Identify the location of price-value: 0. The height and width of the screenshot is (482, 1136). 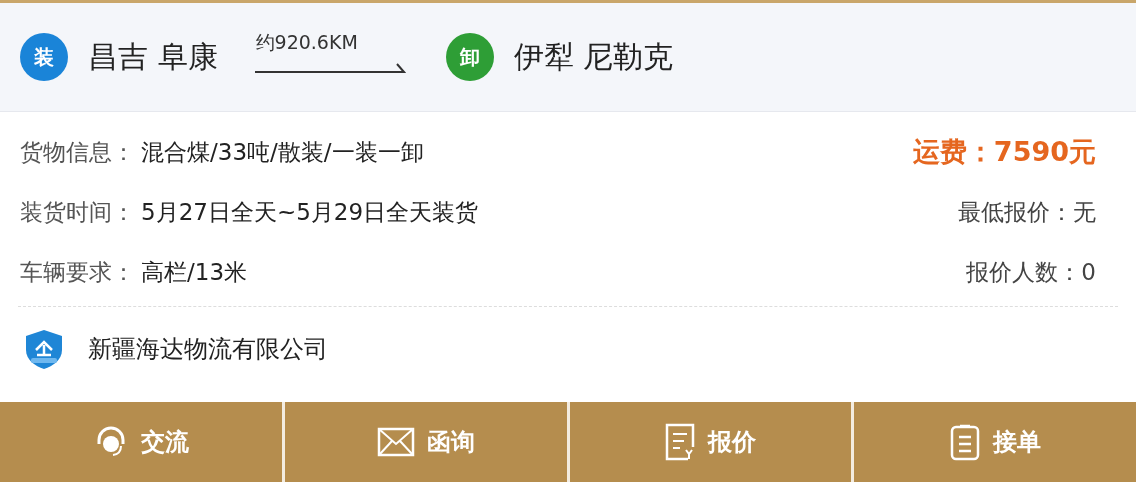
(1088, 272).